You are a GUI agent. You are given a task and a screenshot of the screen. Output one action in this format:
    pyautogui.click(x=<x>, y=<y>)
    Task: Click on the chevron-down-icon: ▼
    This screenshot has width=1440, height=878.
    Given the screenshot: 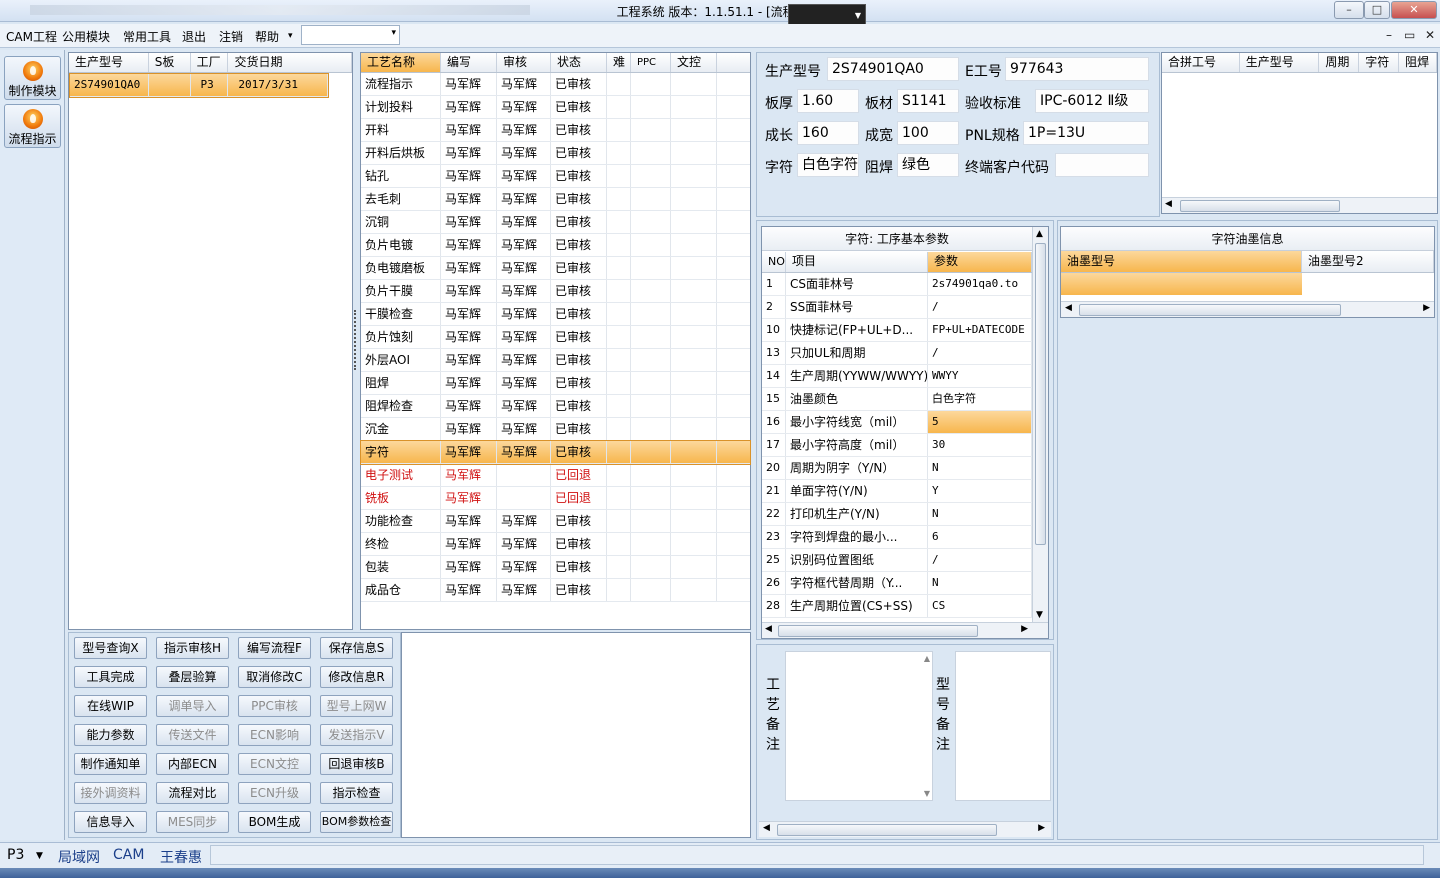 What is the action you would take?
    pyautogui.click(x=39, y=856)
    